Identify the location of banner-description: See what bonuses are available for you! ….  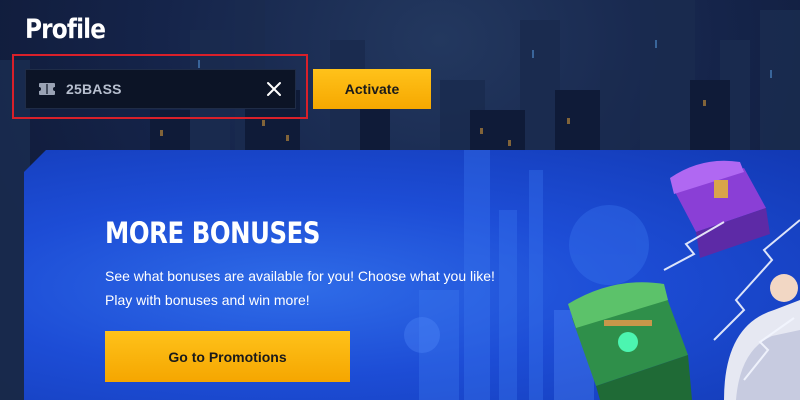
(300, 288).